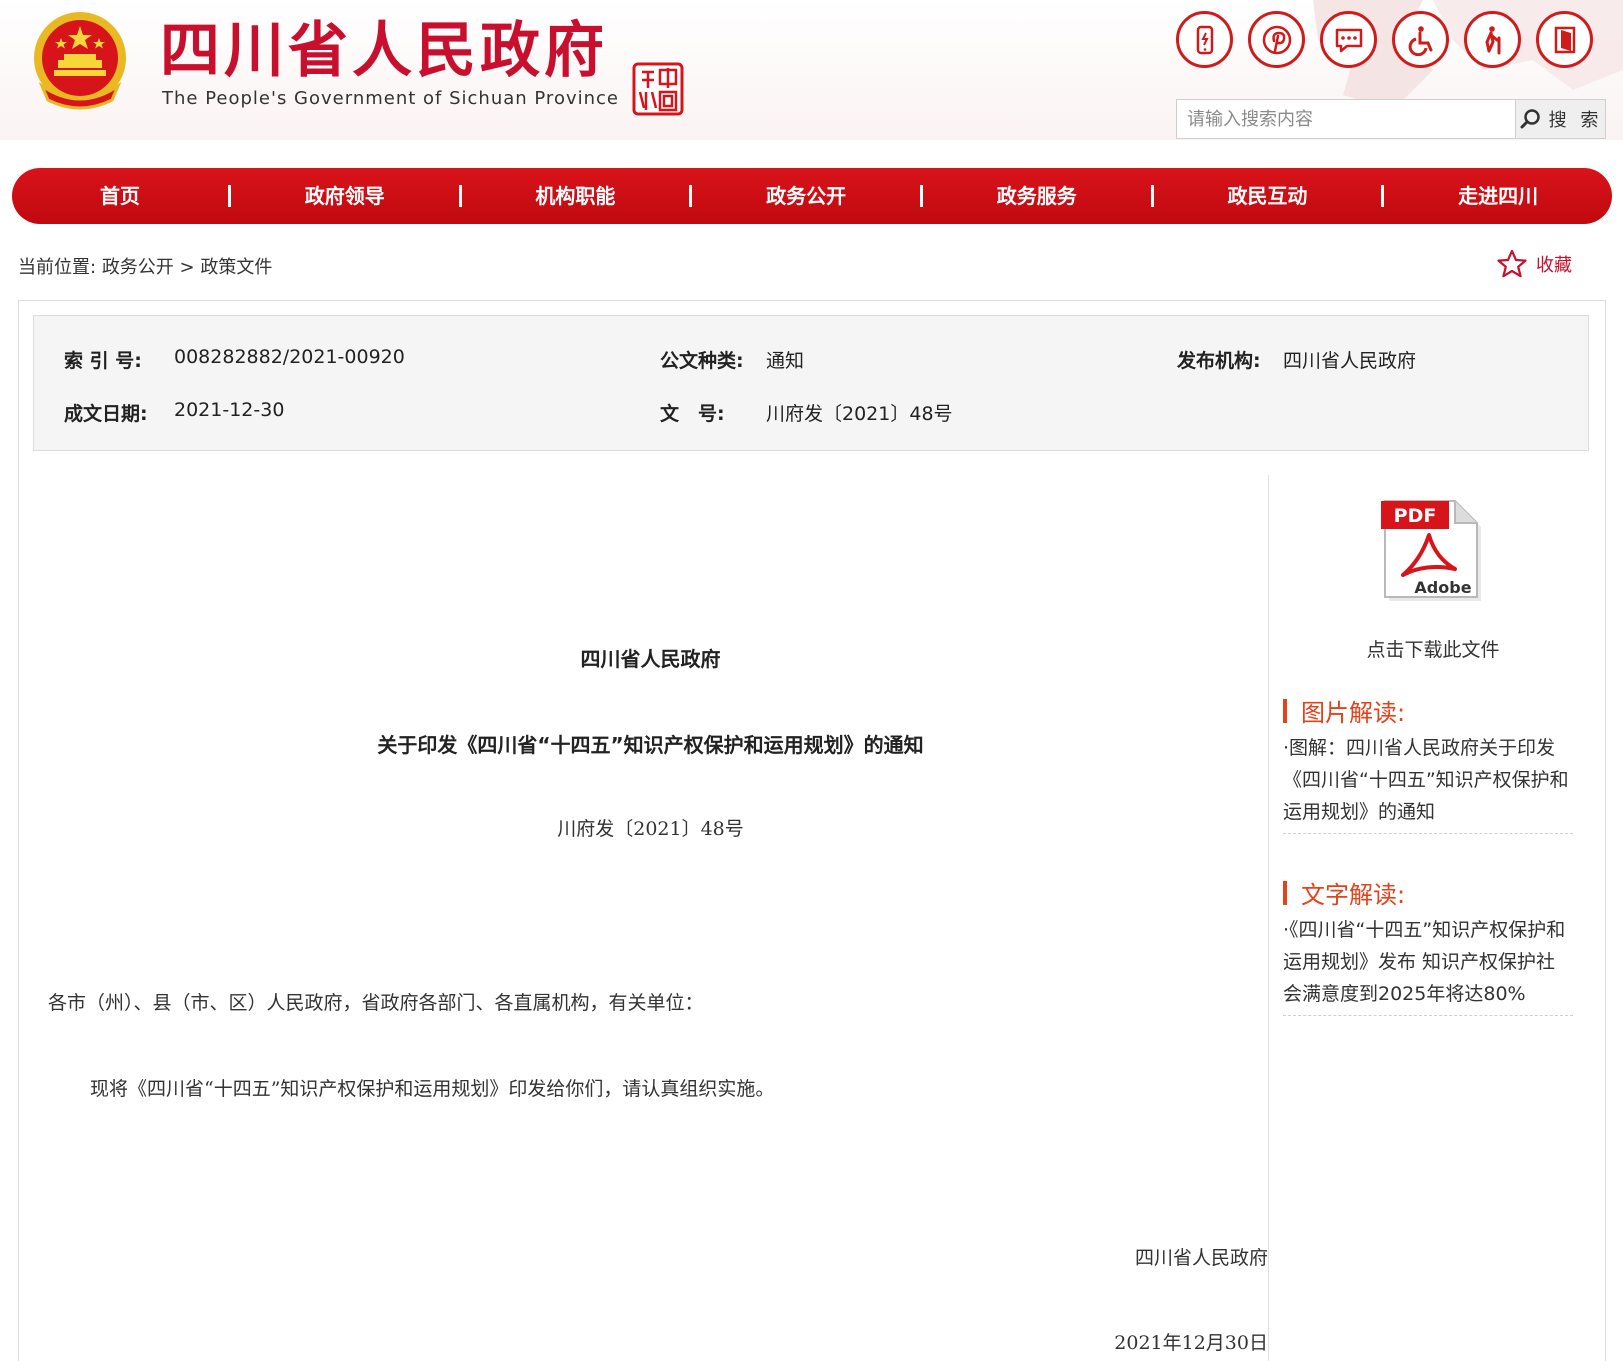 The image size is (1623, 1361). What do you see at coordinates (103, 361) in the screenshot?
I see `meta-index-label: 索 引 号:` at bounding box center [103, 361].